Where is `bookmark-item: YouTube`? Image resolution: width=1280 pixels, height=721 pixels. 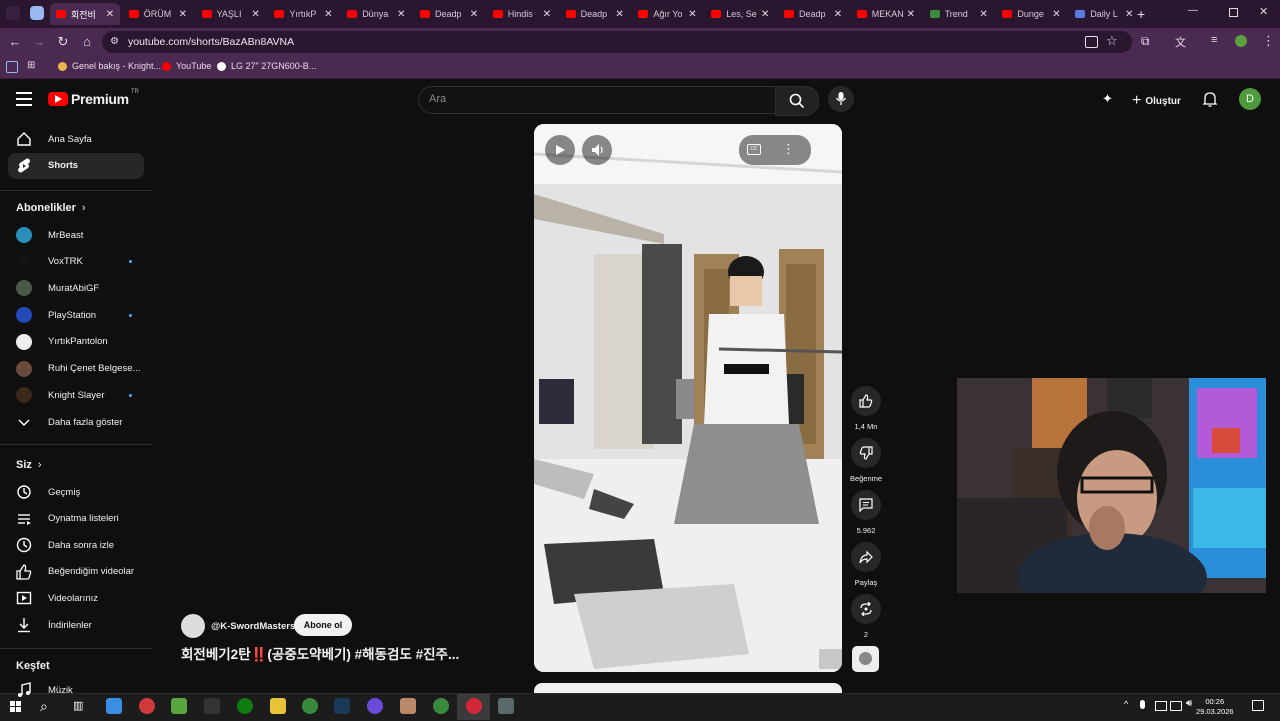
bookmark-item: YouTube is located at coordinates (186, 66).